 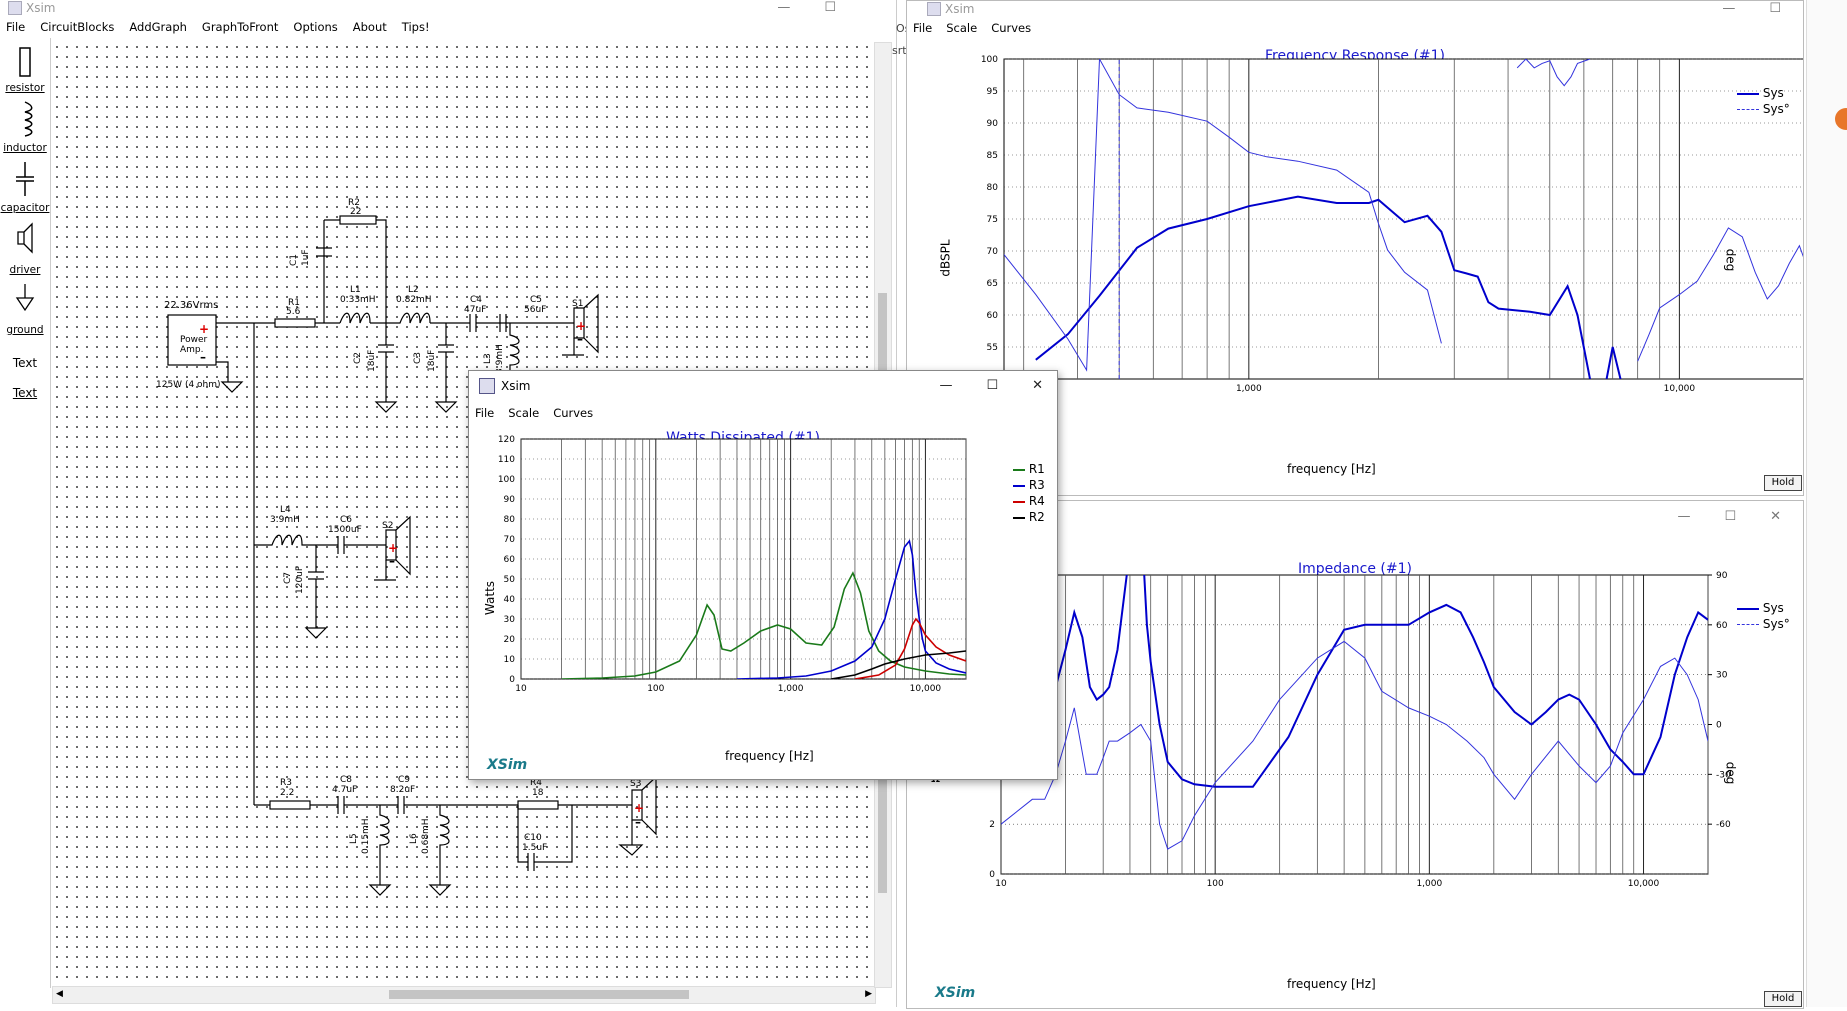 What do you see at coordinates (476, 300) in the screenshot?
I see `c4-label: C4` at bounding box center [476, 300].